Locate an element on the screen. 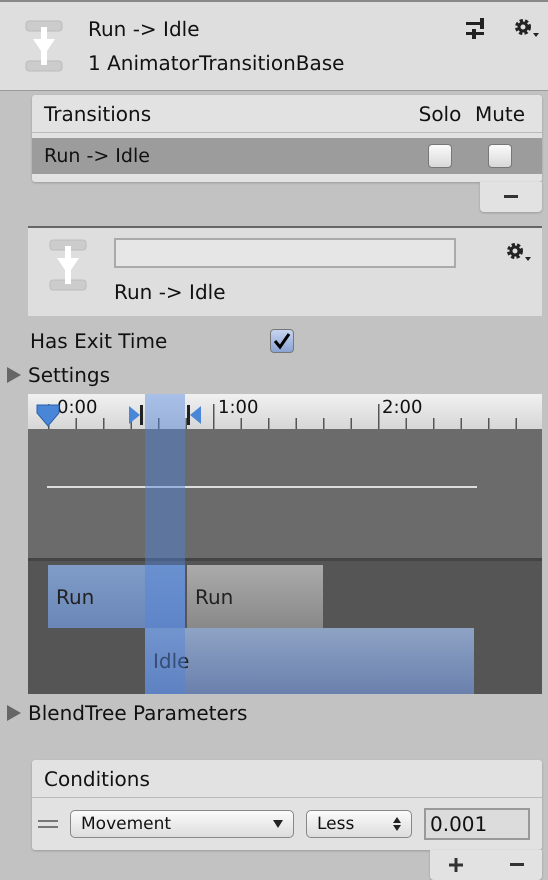 This screenshot has height=880, width=548. transition-end-icon is located at coordinates (194, 415).